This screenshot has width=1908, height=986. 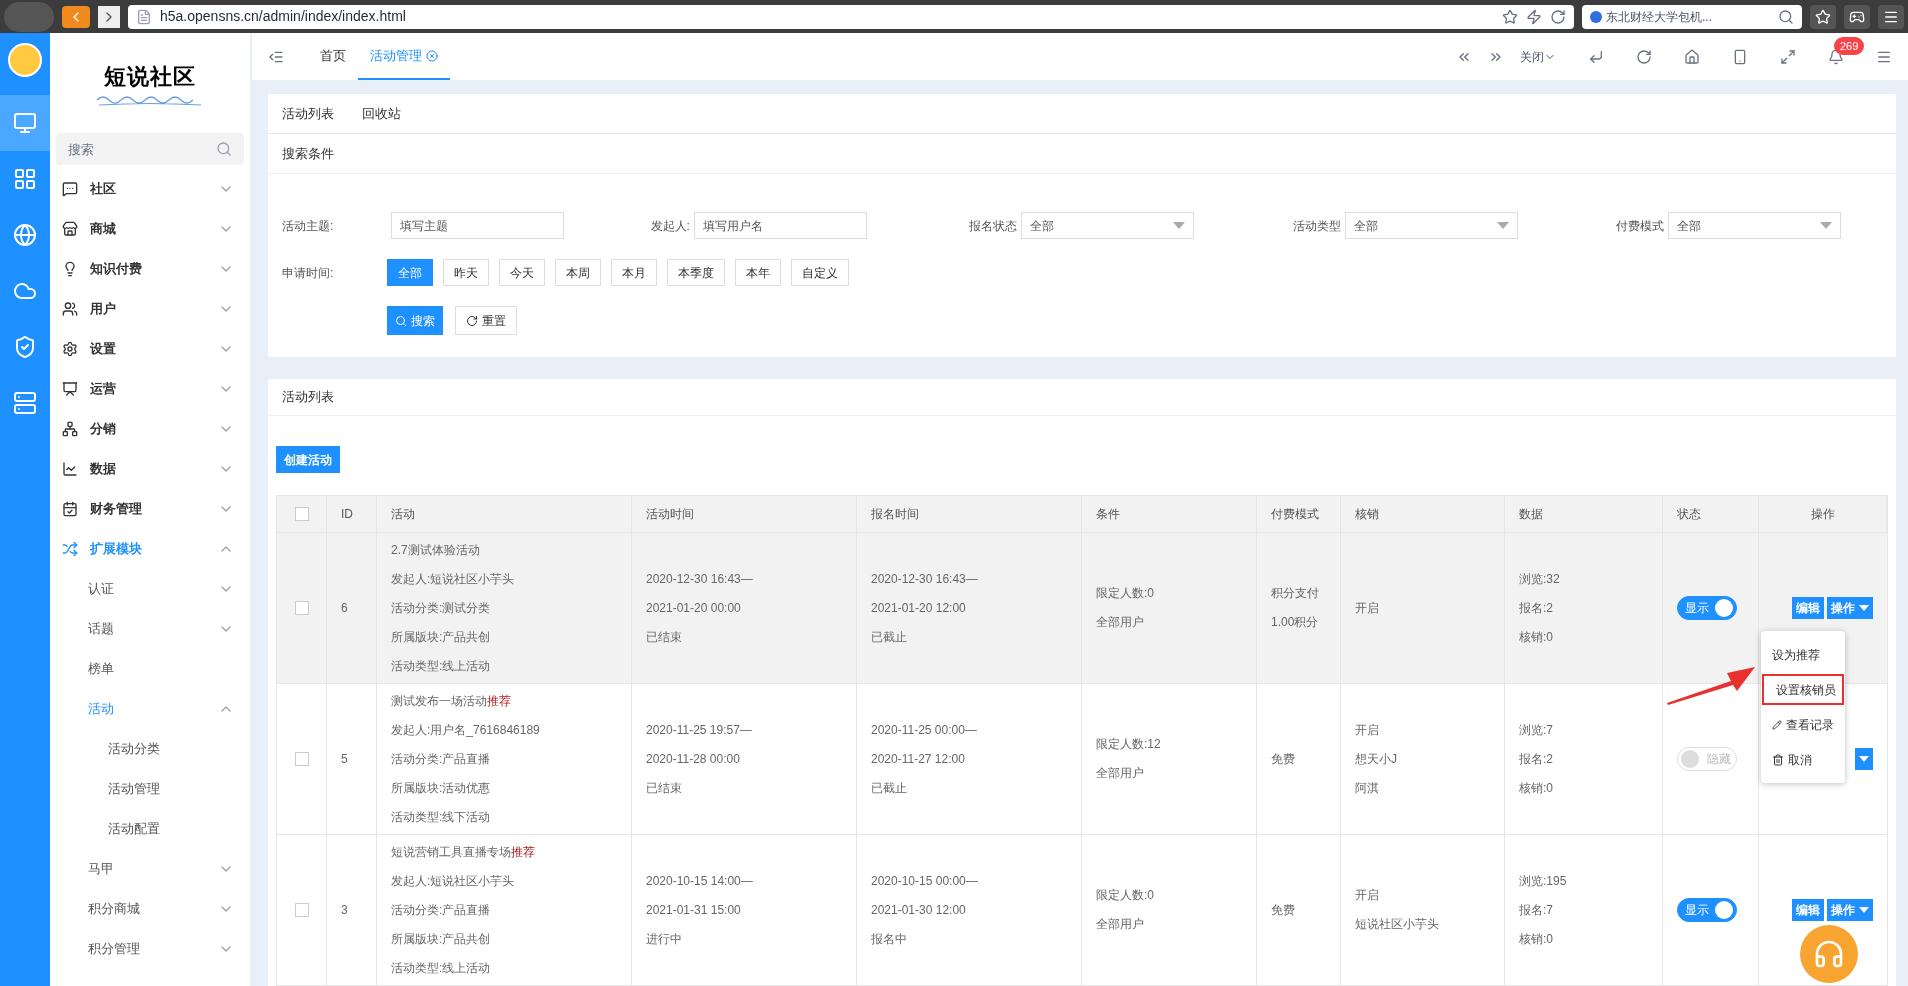 What do you see at coordinates (1803, 724) in the screenshot?
I see `menu-option: 查看记录` at bounding box center [1803, 724].